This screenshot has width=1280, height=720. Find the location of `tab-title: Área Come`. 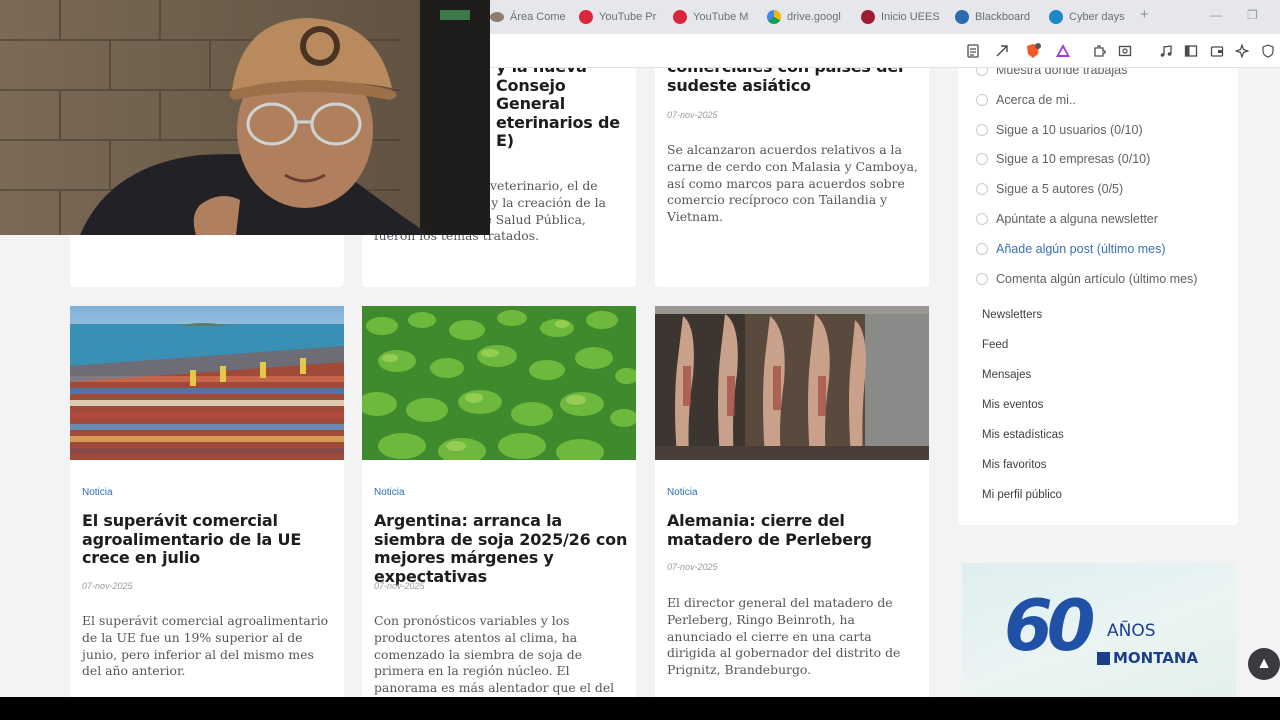

tab-title: Área Come is located at coordinates (538, 17).